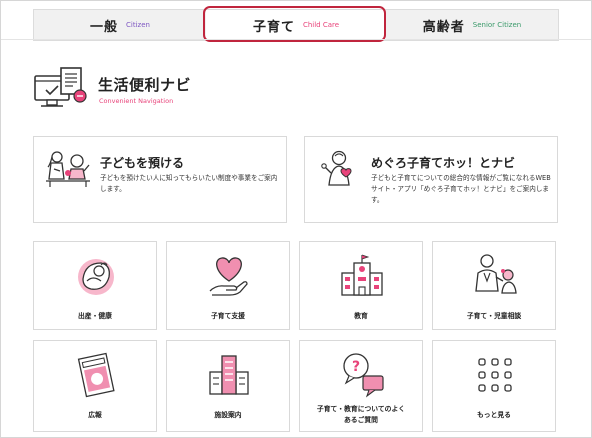  I want to click on parent-heart-icon, so click(336, 168).